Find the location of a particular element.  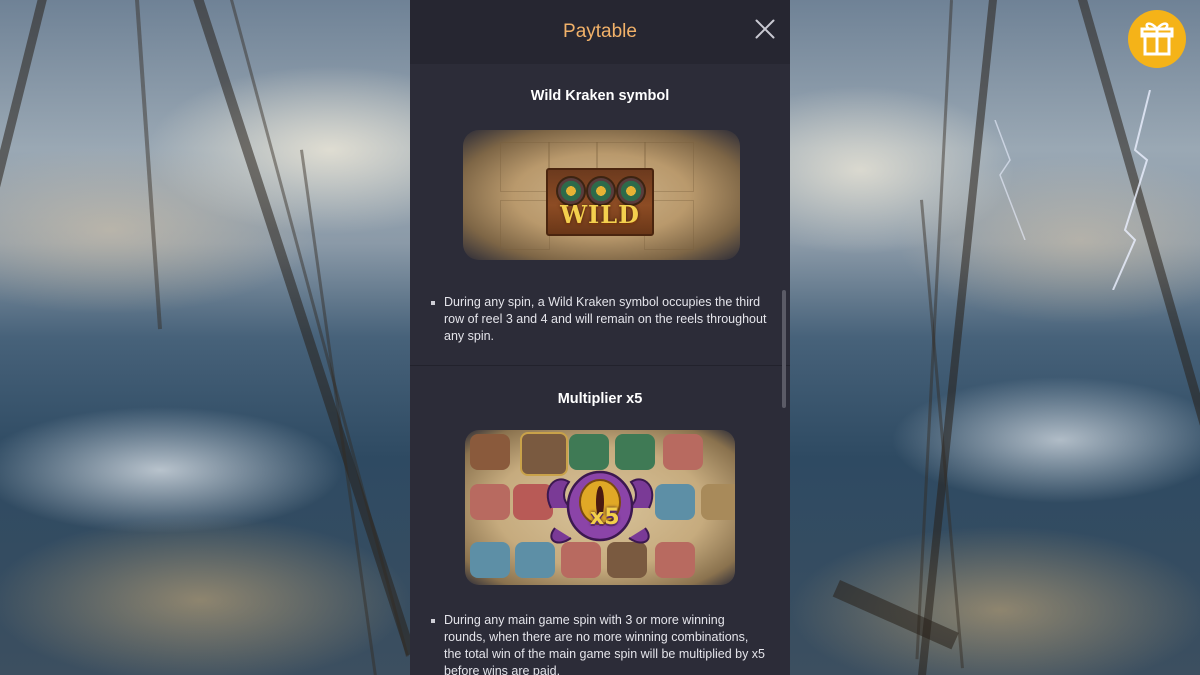

multiplier-x5-image: x5 is located at coordinates (600, 507).